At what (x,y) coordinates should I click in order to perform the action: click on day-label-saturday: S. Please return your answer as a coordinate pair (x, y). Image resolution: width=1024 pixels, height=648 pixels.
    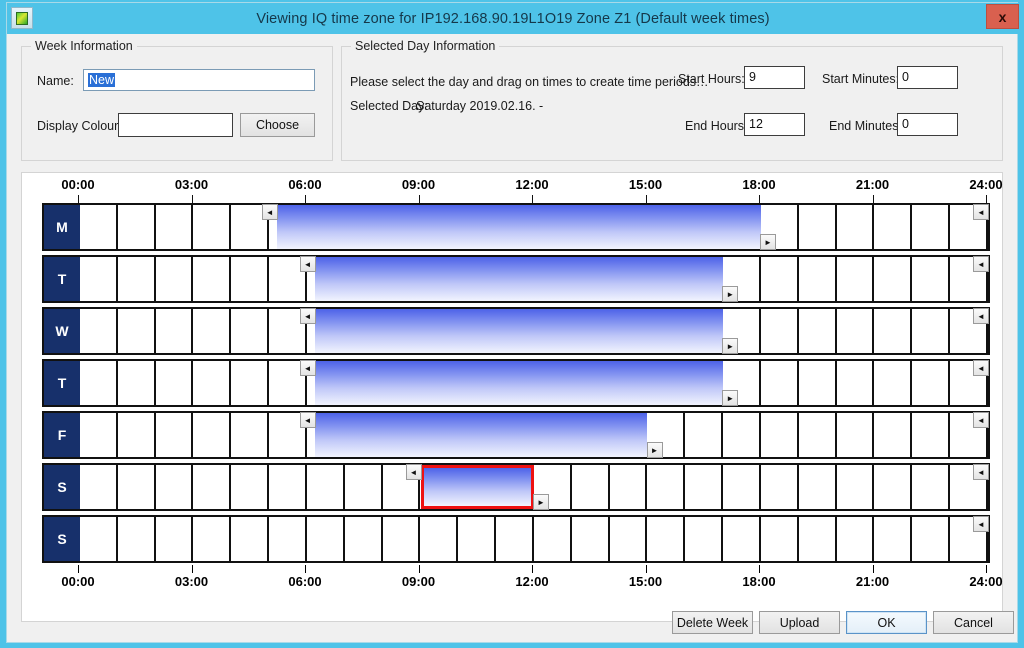
    Looking at the image, I should click on (62, 487).